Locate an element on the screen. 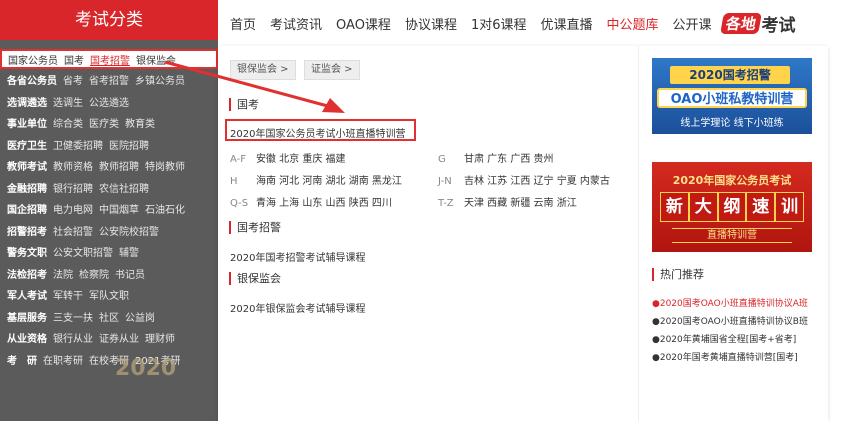 The width and height of the screenshot is (851, 421). province-group-h: H 海南 河北 河南 湖北 湖南 黑龙江 is located at coordinates (316, 179).